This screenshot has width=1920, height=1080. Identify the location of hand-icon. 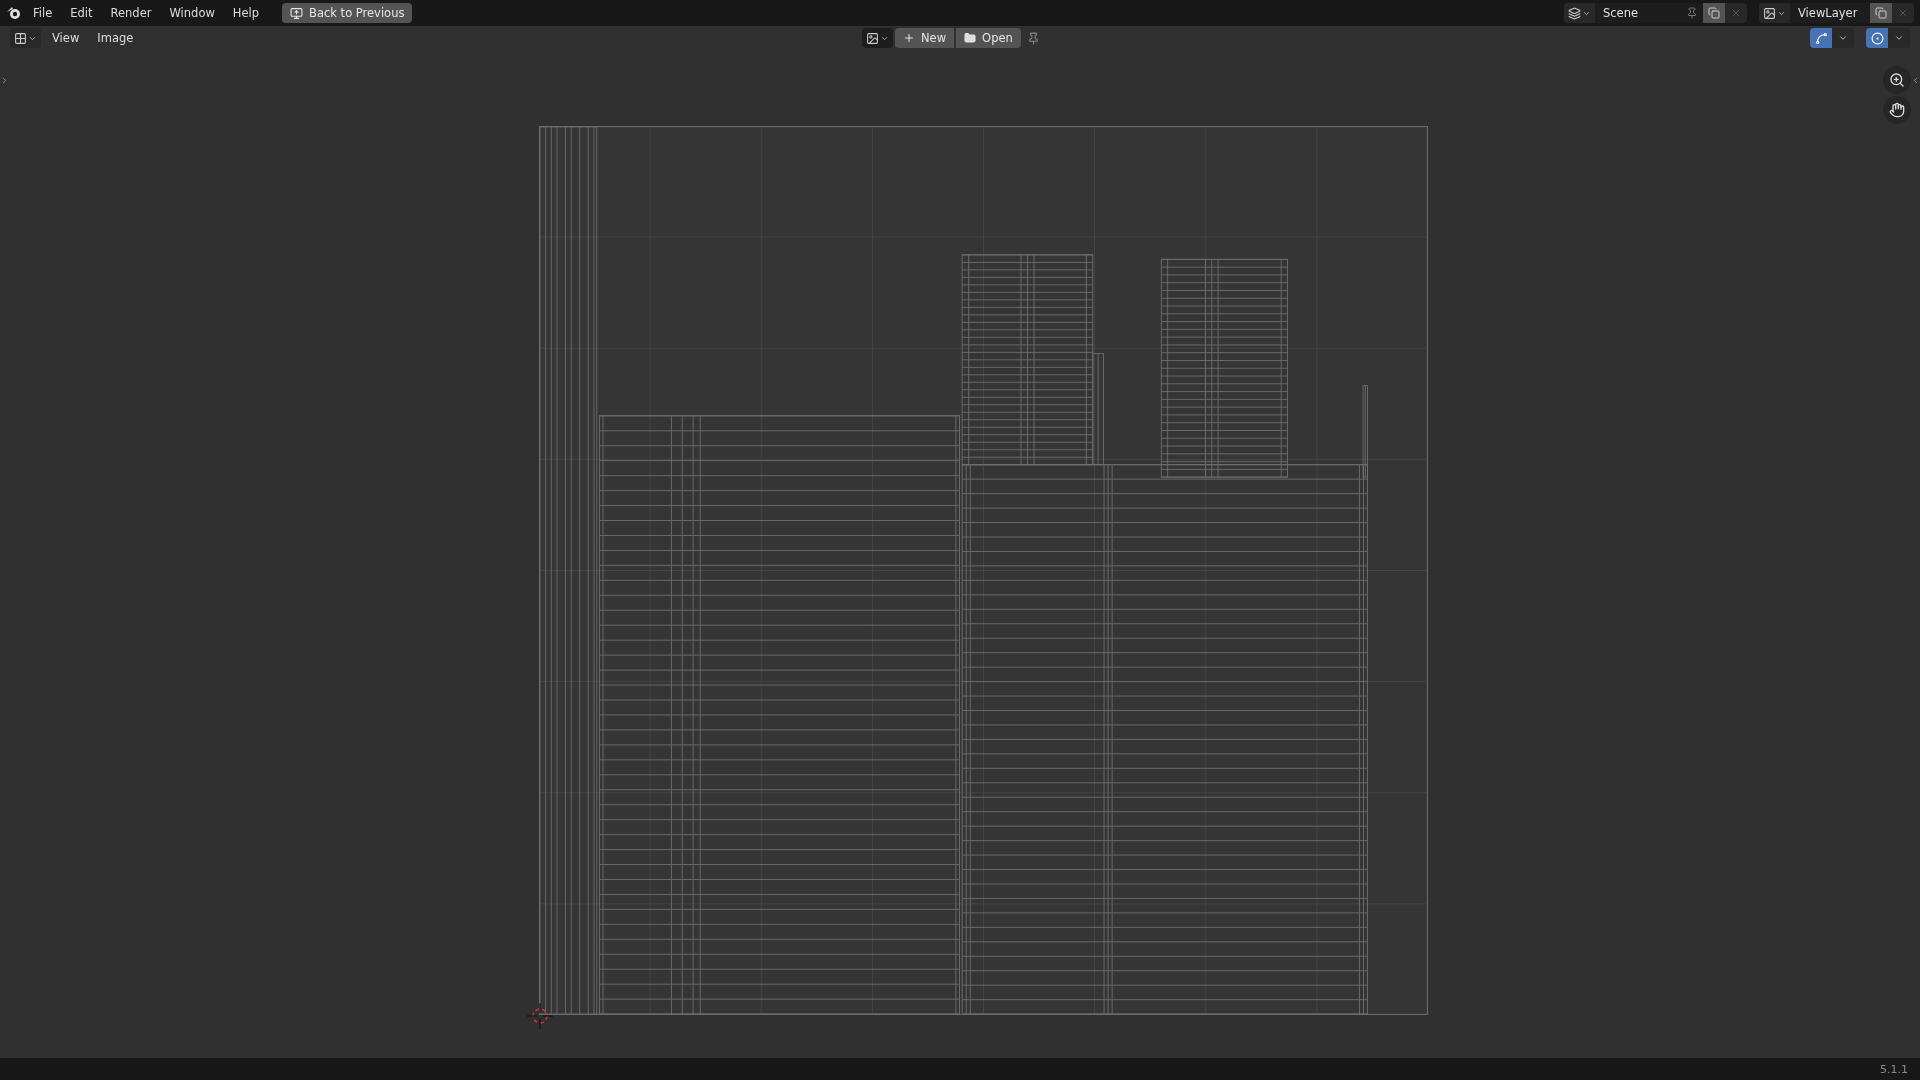
(1897, 110).